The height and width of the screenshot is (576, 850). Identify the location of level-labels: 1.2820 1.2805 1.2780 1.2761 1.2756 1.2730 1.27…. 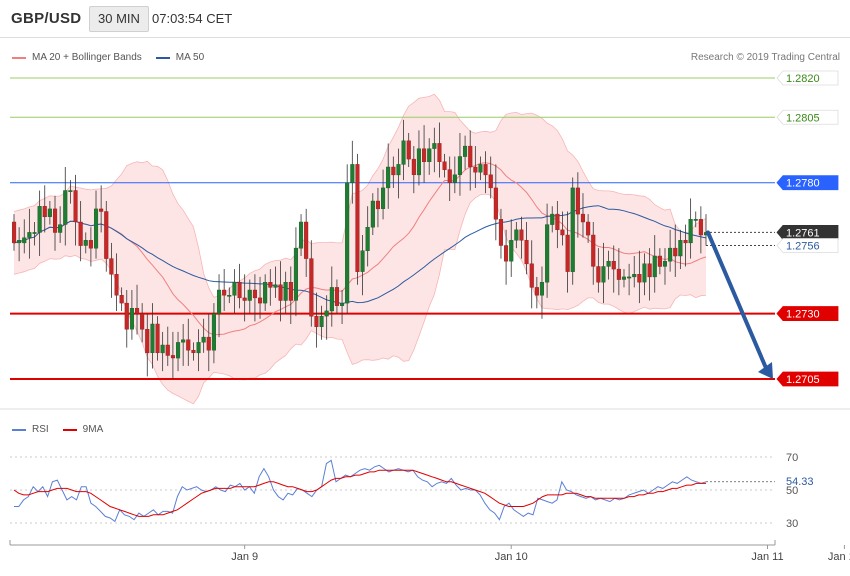
(807, 228).